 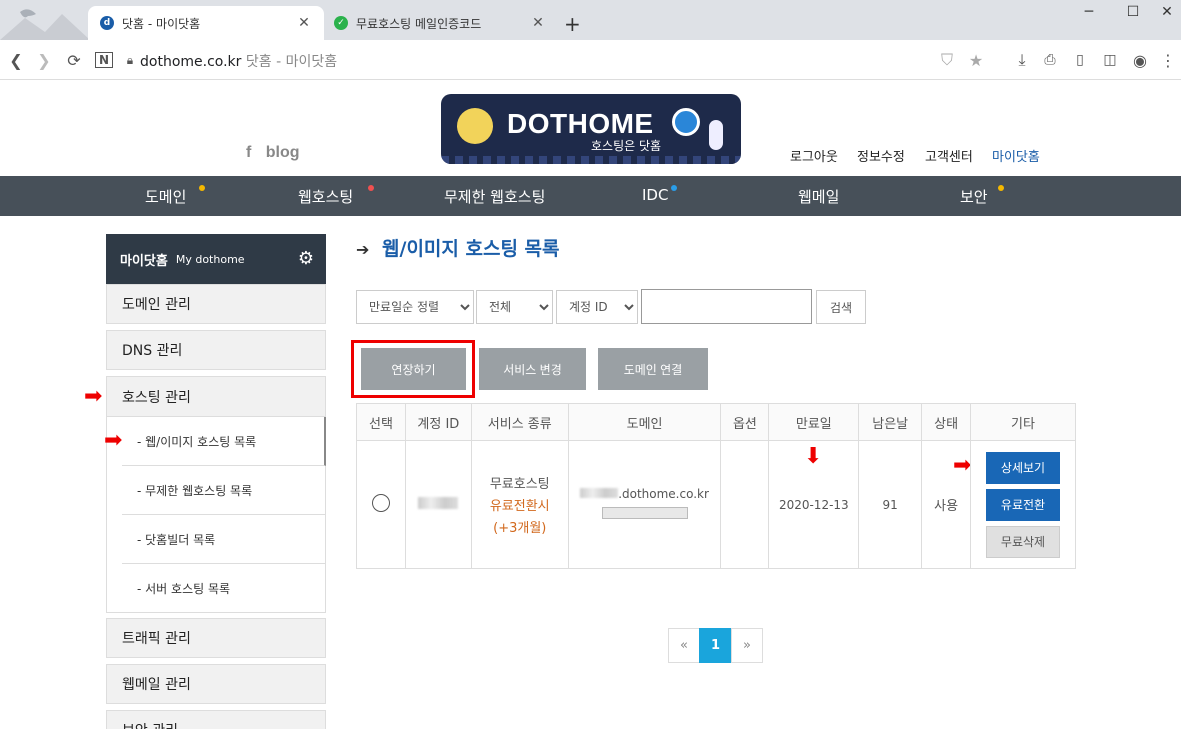 I want to click on back-icon: ❮, so click(x=16, y=60).